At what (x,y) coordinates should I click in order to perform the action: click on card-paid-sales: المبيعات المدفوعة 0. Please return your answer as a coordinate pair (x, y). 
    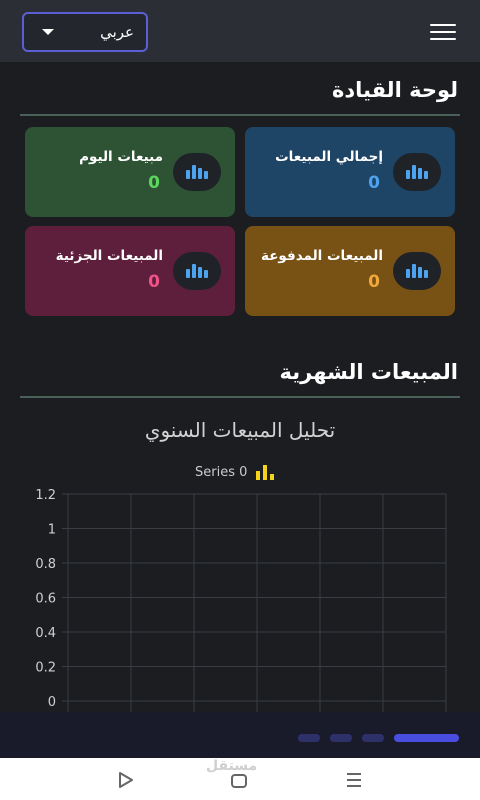
    Looking at the image, I should click on (350, 271).